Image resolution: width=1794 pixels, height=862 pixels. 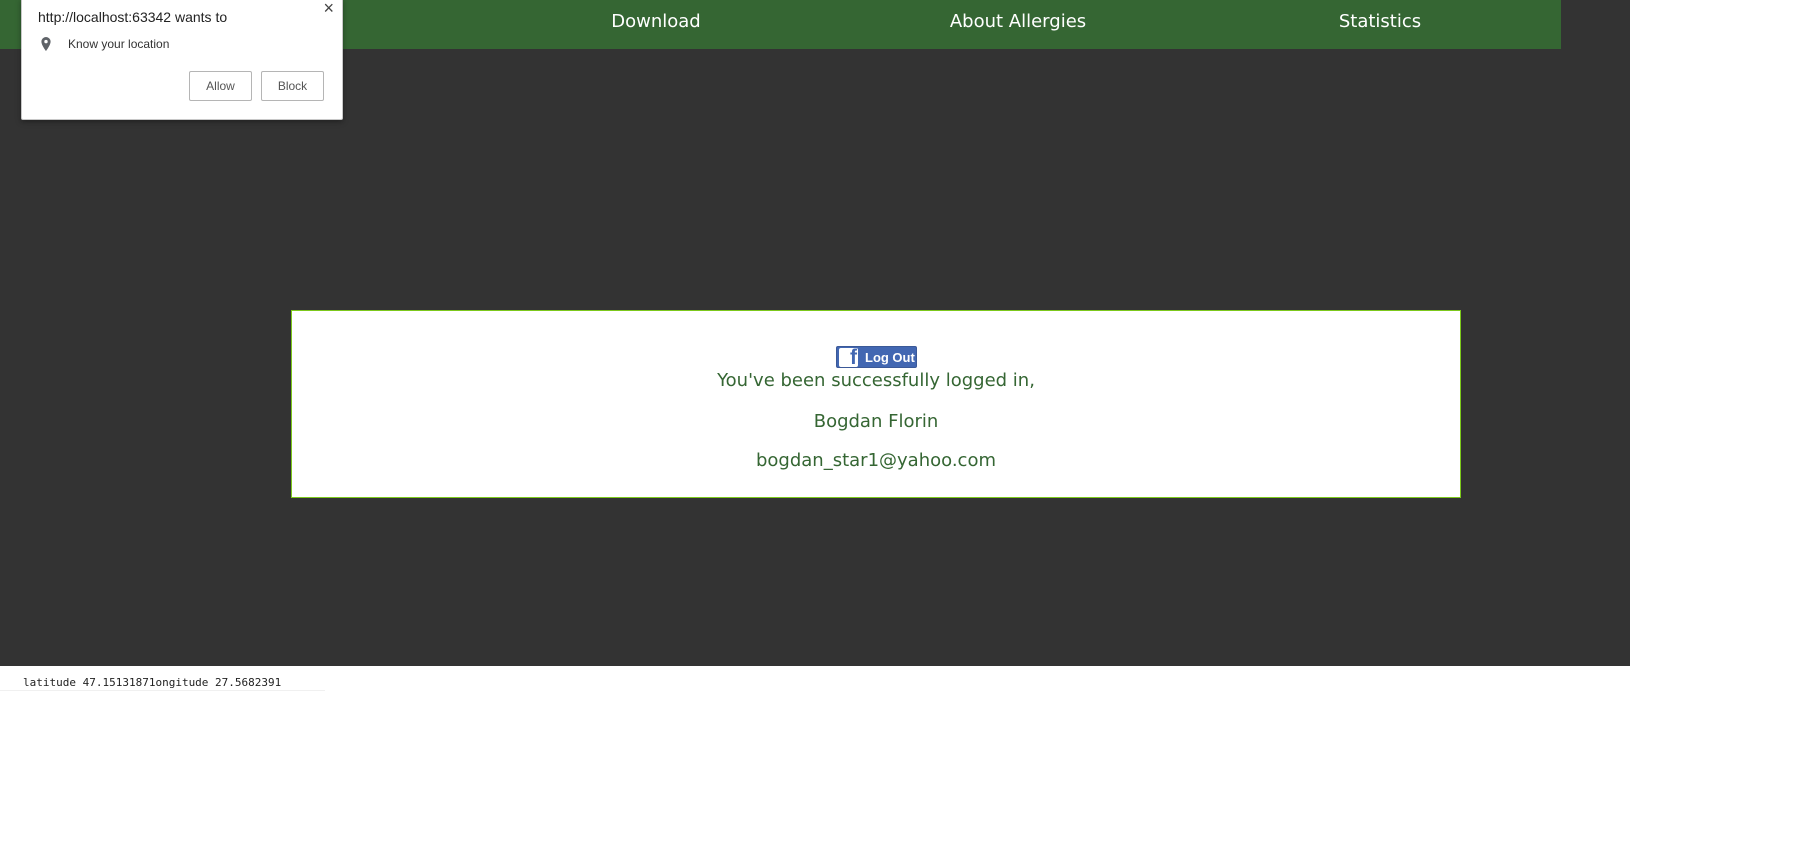 I want to click on close-icon: ×, so click(x=328, y=8).